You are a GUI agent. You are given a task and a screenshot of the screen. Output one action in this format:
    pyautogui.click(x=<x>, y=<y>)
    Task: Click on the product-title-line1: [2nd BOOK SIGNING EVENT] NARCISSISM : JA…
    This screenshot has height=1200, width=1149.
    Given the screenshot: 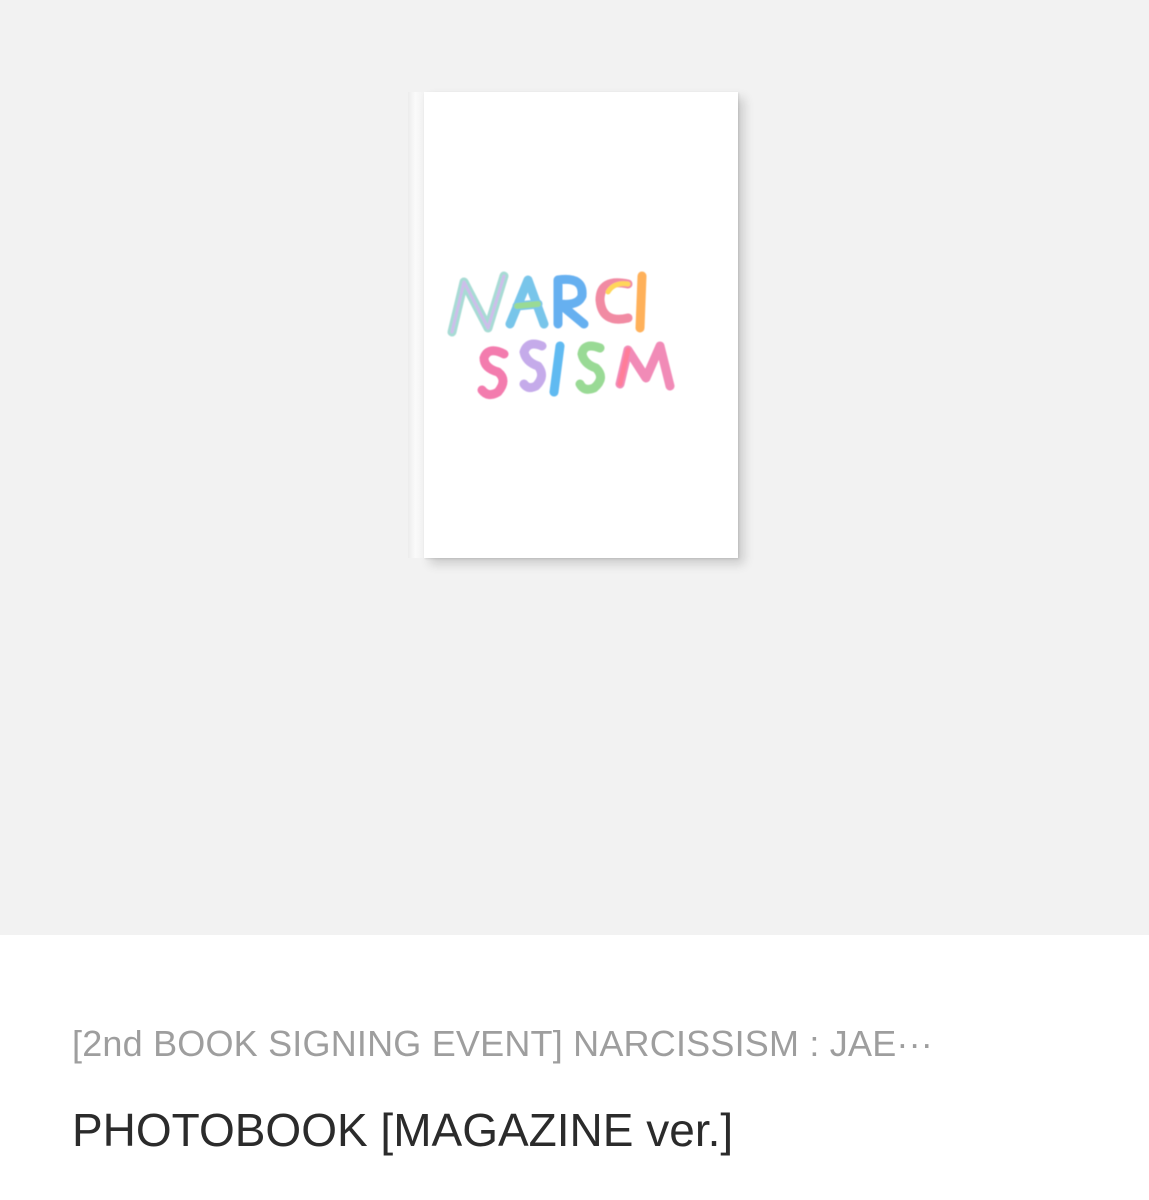 What is the action you would take?
    pyautogui.click(x=572, y=1044)
    